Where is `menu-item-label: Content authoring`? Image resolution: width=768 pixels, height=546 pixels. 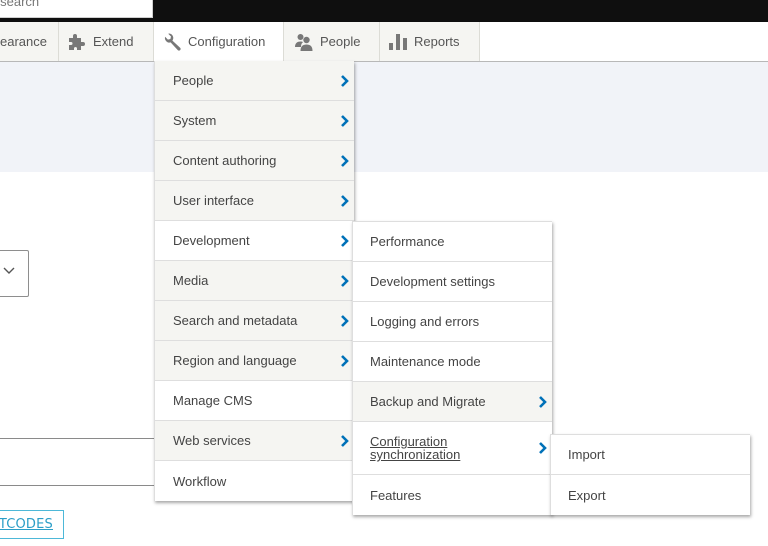 menu-item-label: Content authoring is located at coordinates (225, 160).